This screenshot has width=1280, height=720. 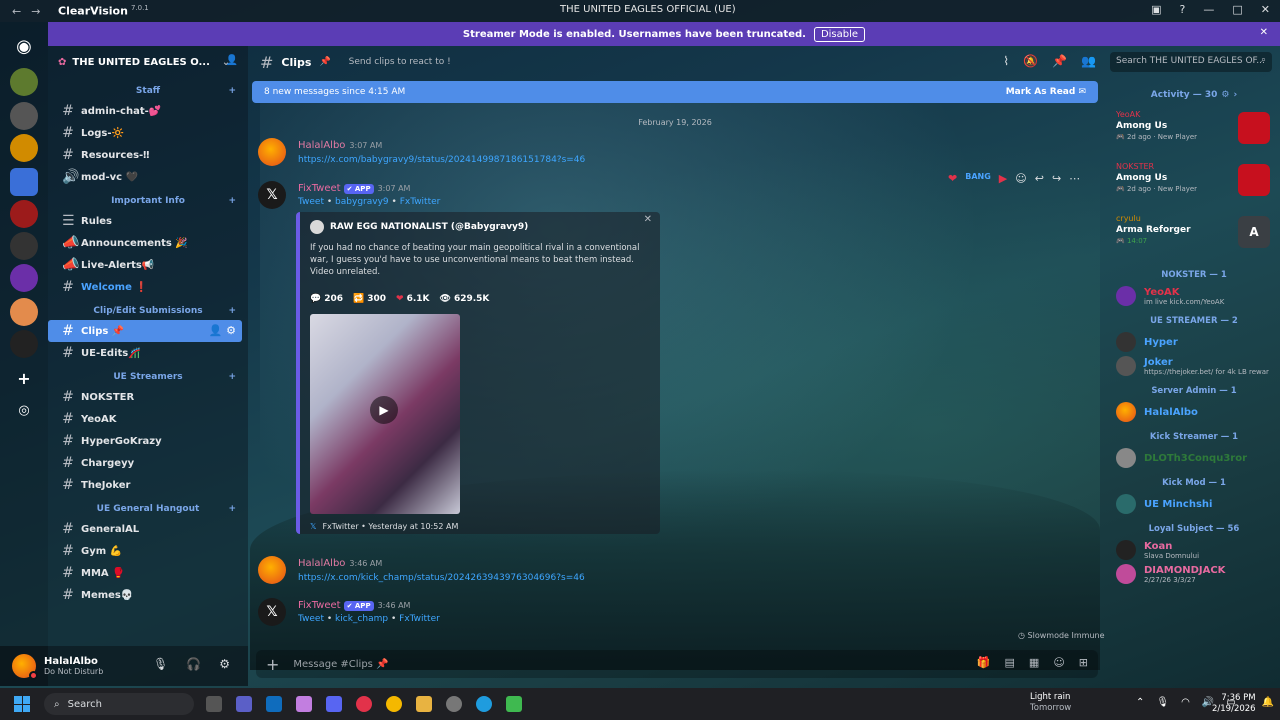 I want to click on maximize-button: □, so click(x=1237, y=9).